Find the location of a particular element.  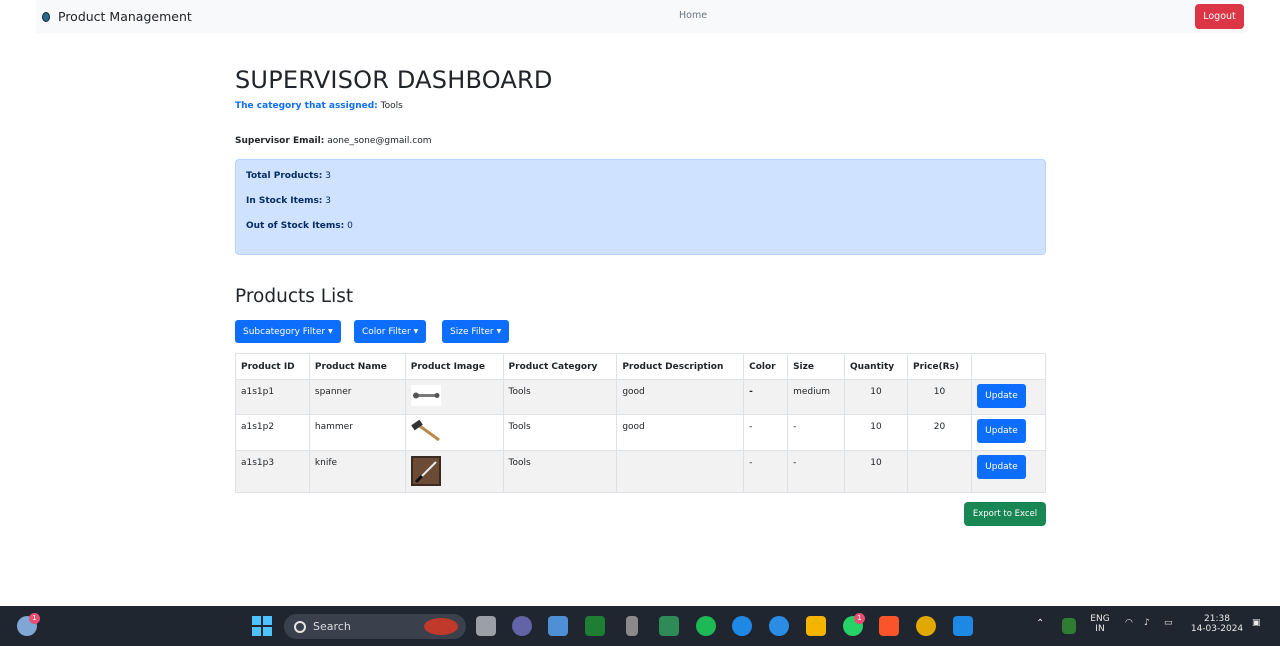

page-title: SUPERVISOR DASHBOARD is located at coordinates (394, 80).